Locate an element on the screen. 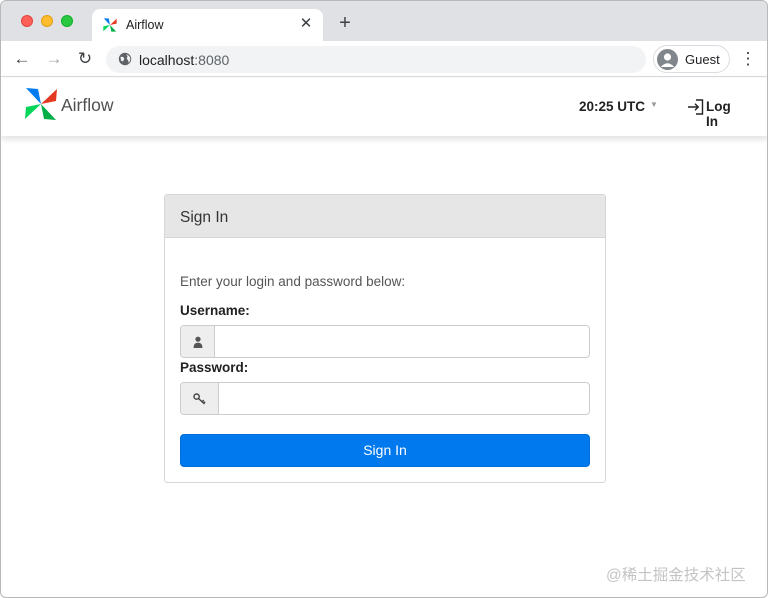 The height and width of the screenshot is (598, 768). password-input-group is located at coordinates (385, 398).